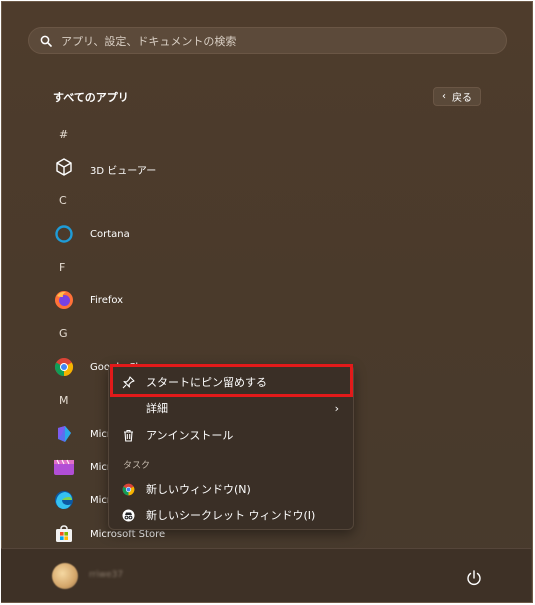 The image size is (535, 605). I want to click on task-header: タスク, so click(137, 466).